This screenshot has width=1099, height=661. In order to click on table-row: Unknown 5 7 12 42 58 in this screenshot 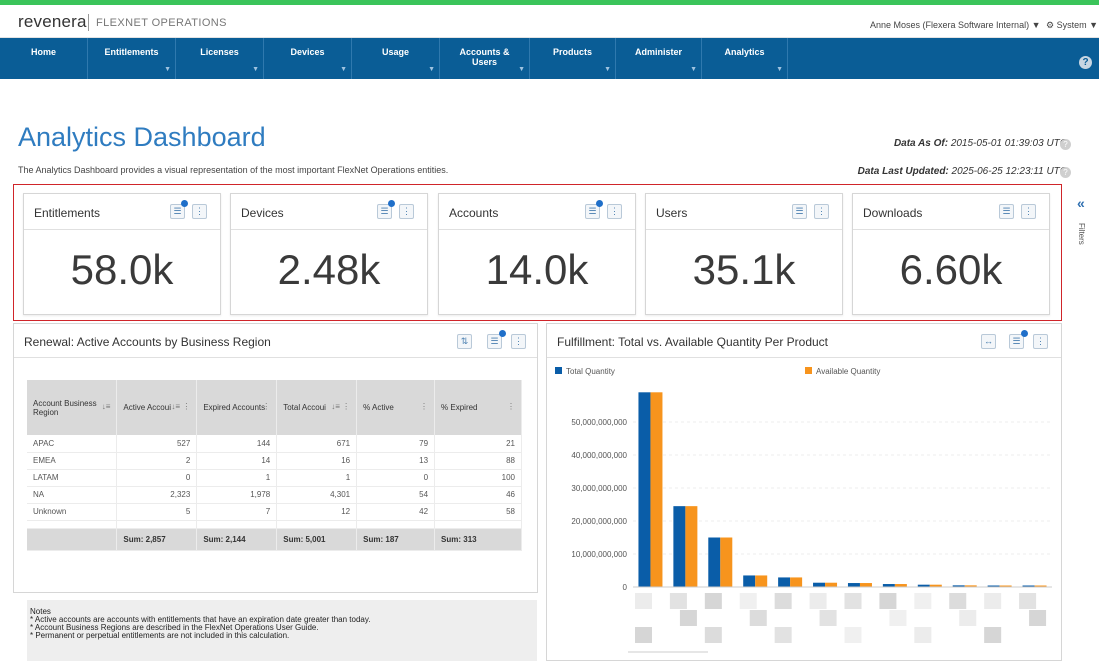, I will do `click(274, 512)`.